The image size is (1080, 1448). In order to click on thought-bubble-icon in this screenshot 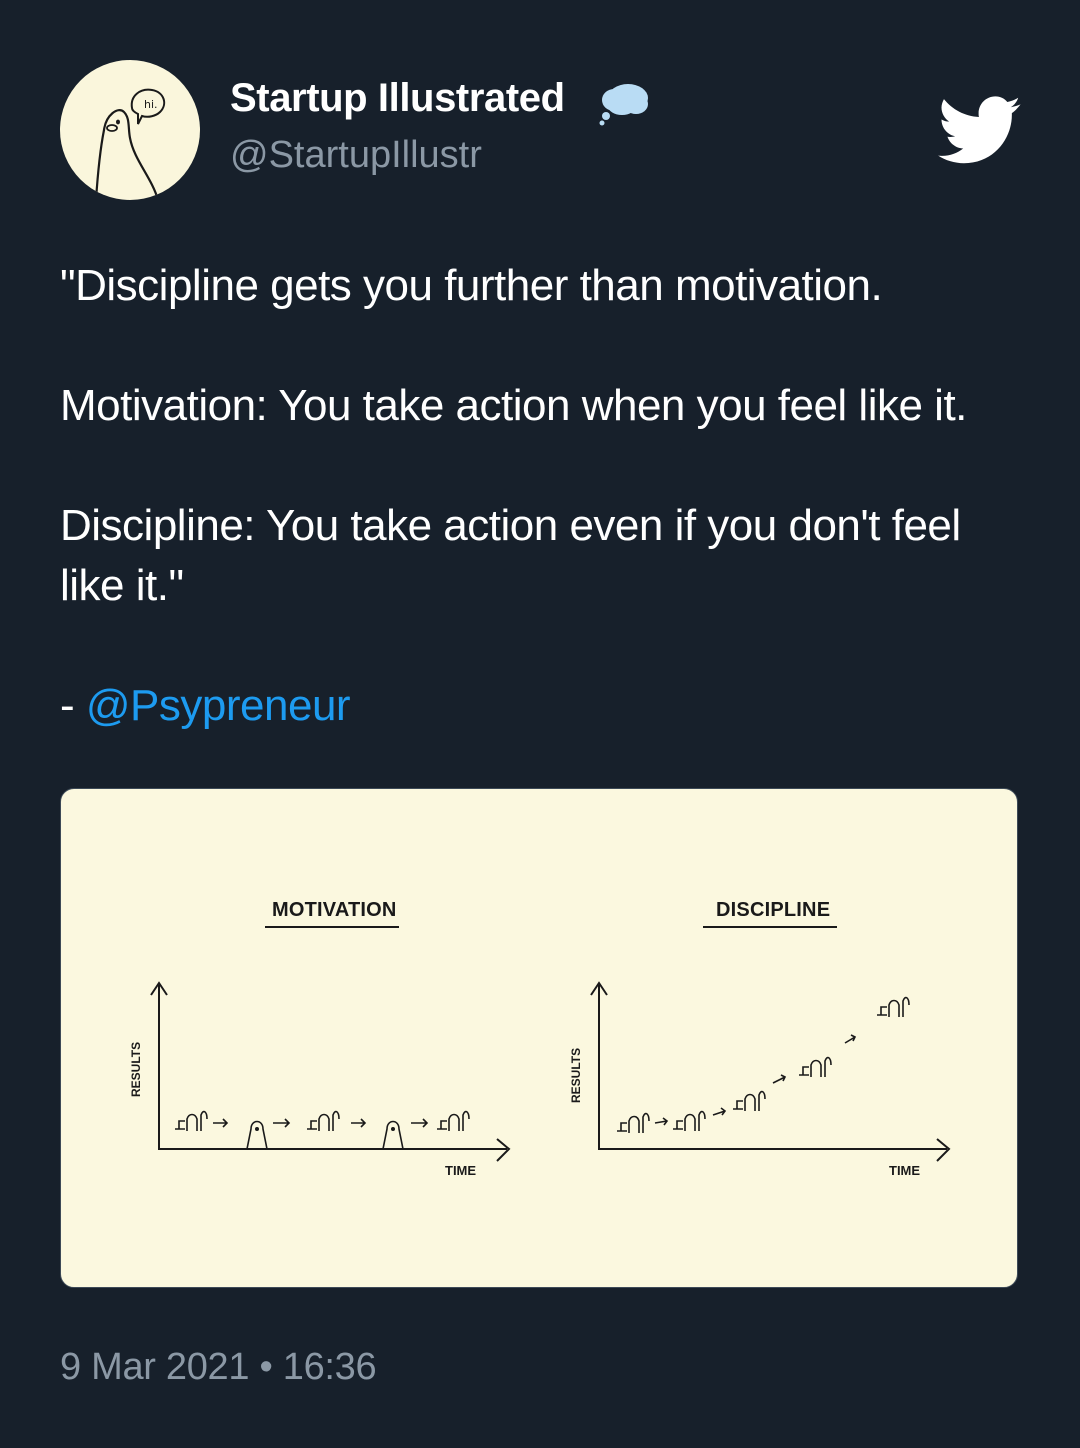, I will do `click(623, 105)`.